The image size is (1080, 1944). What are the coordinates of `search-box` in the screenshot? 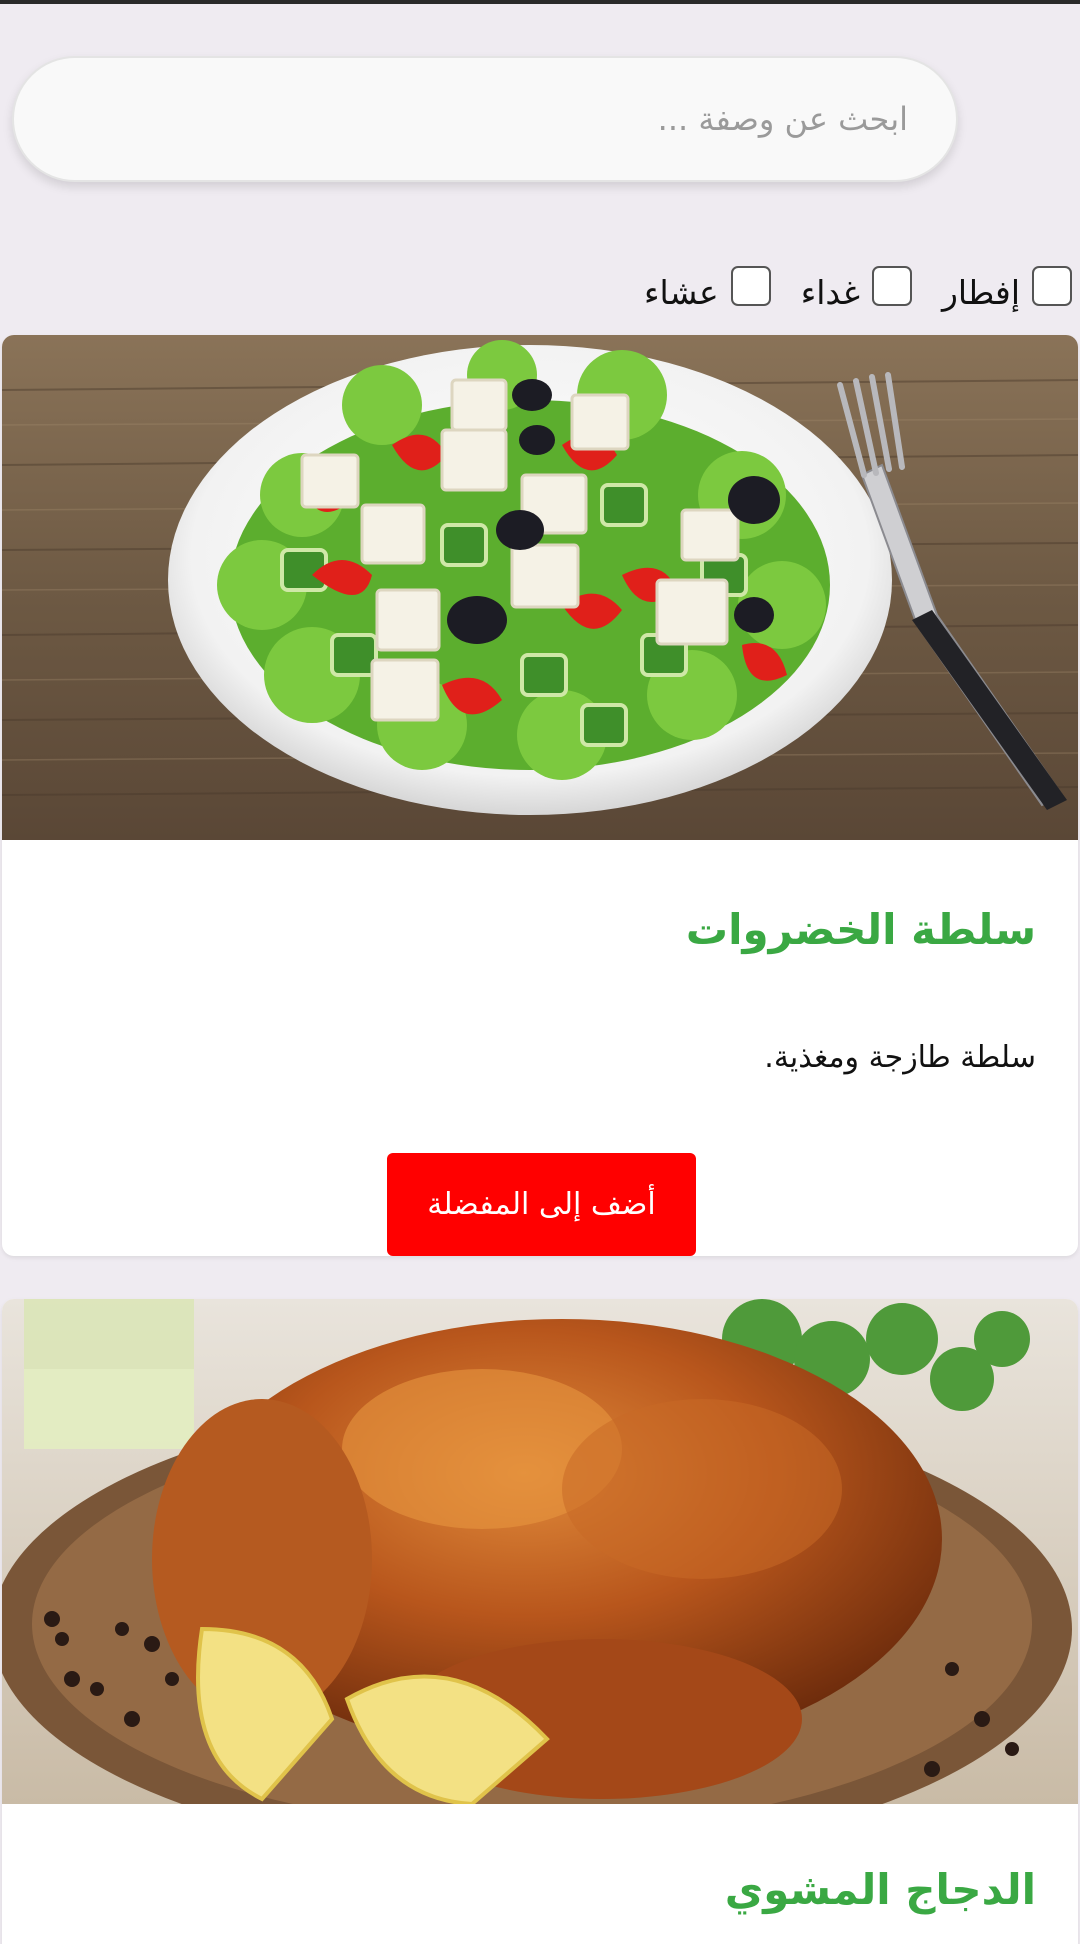 It's located at (485, 119).